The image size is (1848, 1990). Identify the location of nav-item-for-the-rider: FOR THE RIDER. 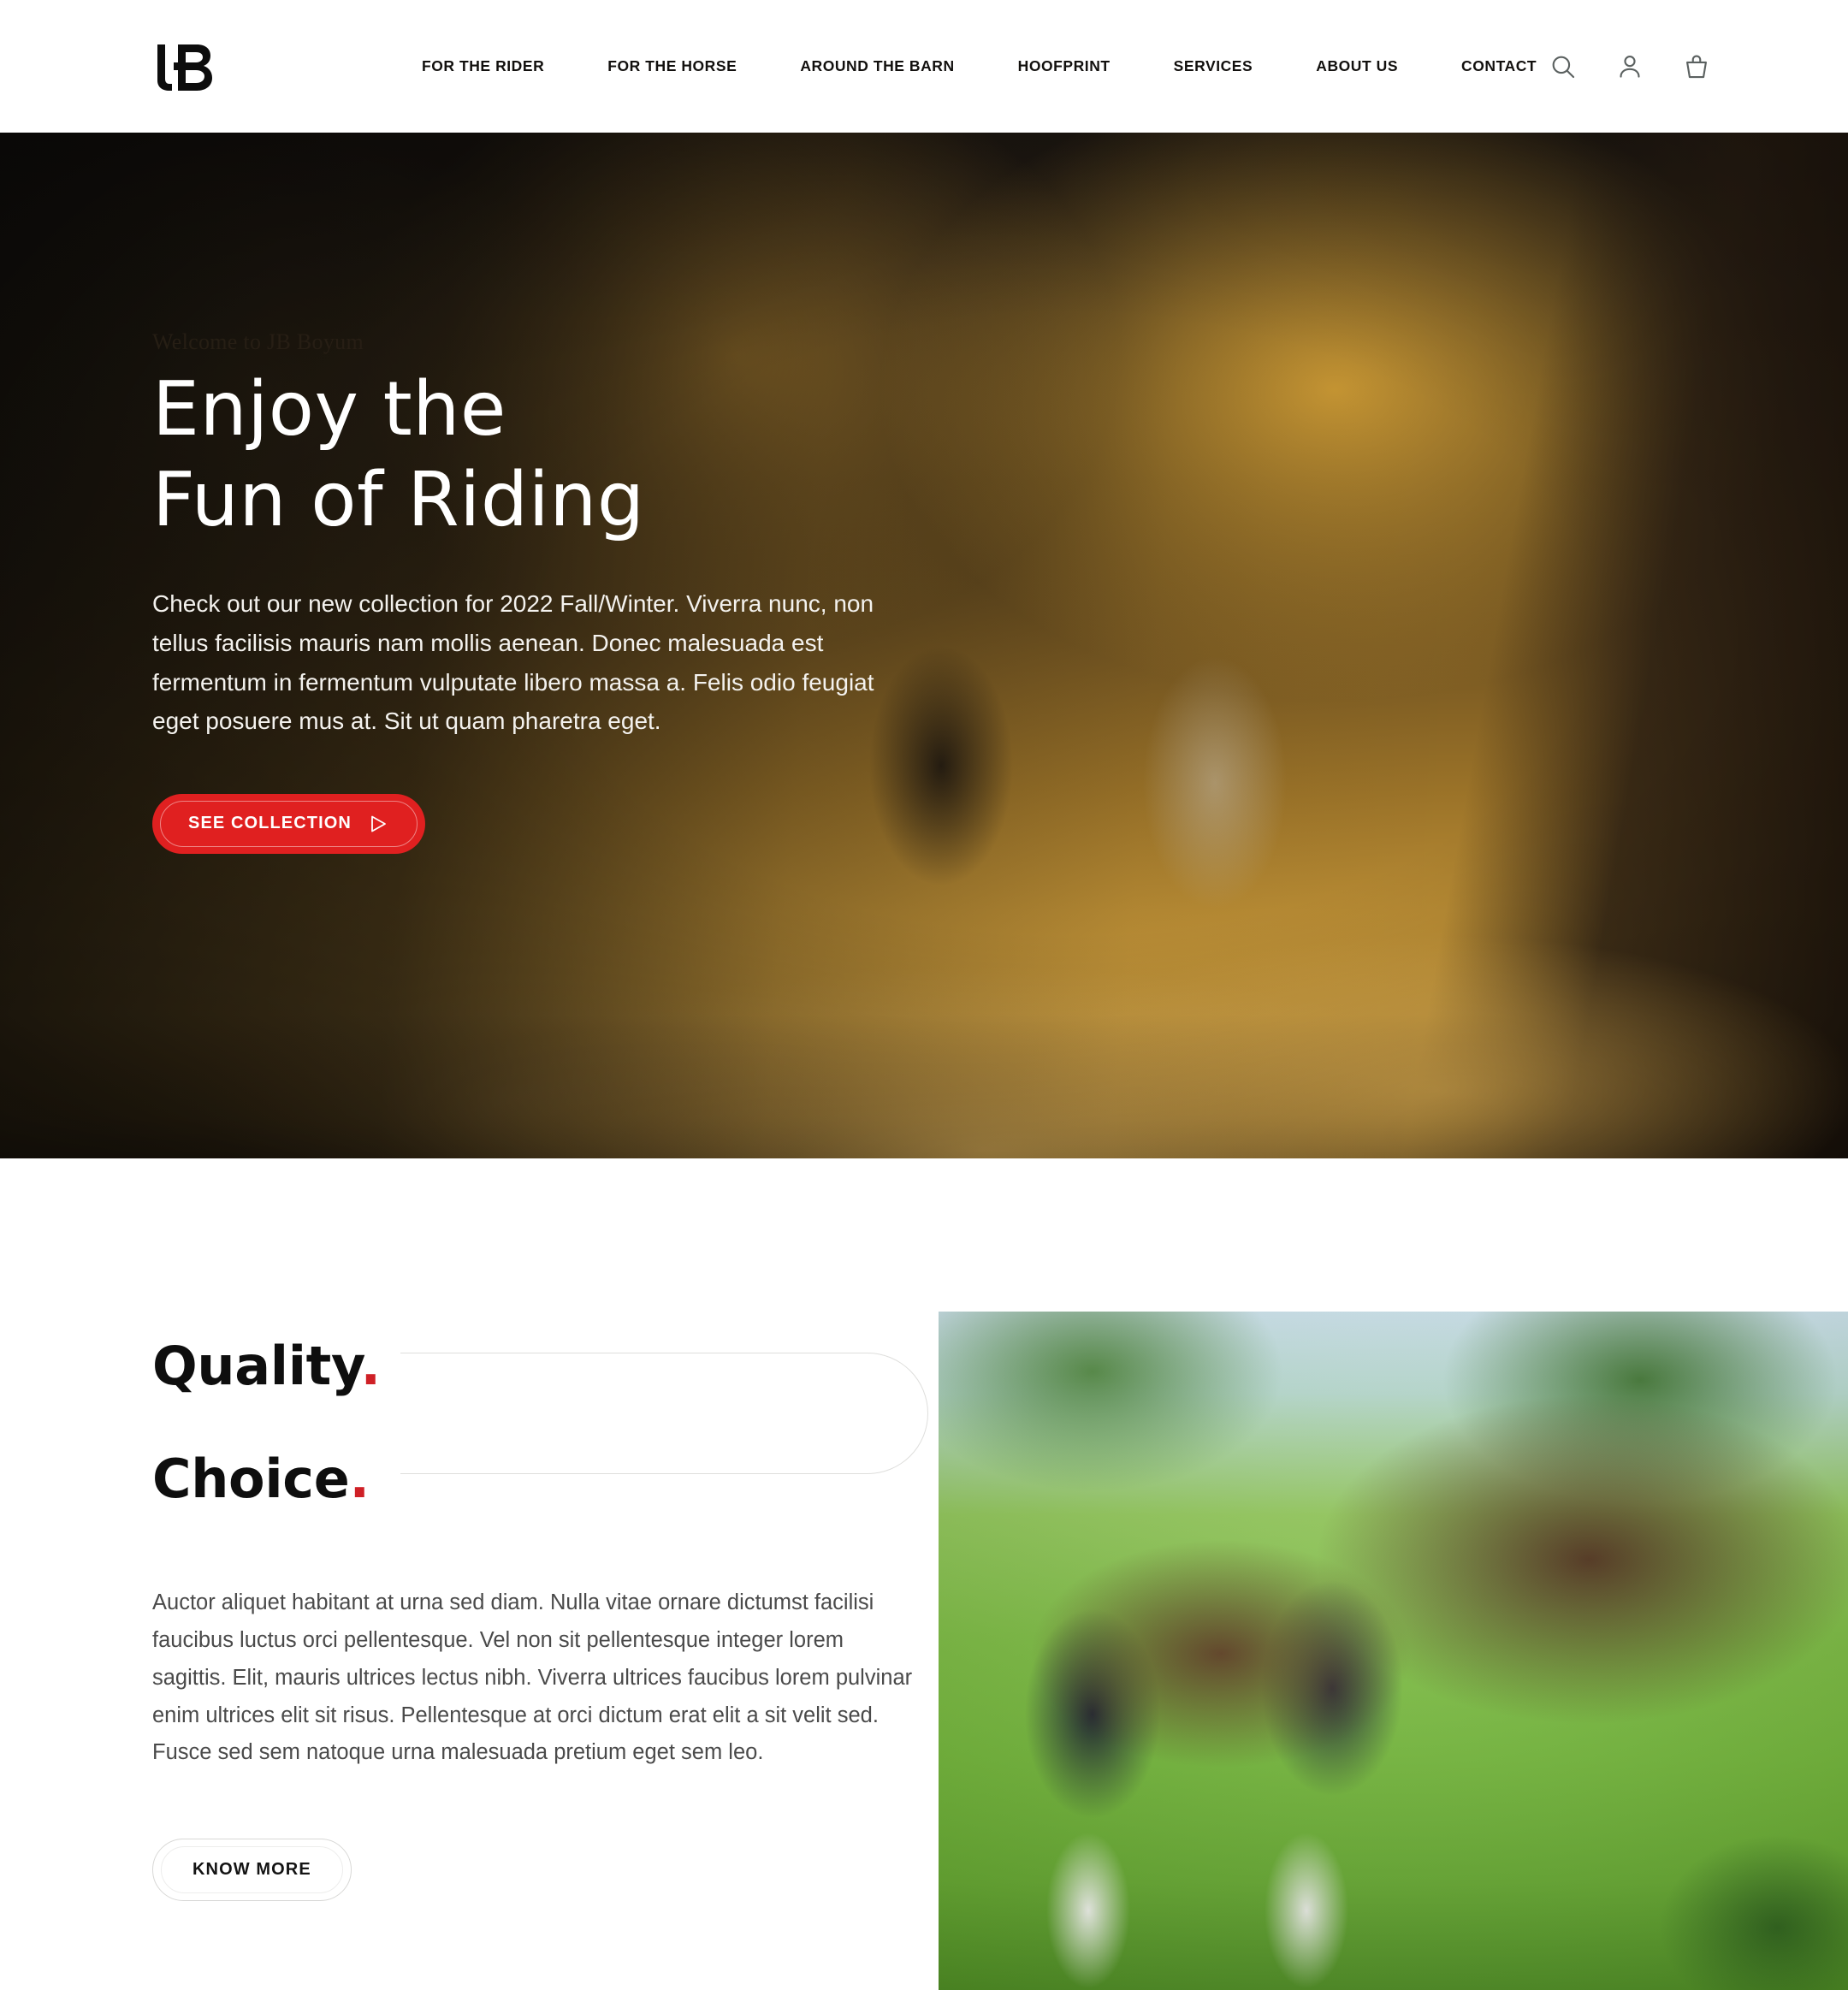
(483, 66).